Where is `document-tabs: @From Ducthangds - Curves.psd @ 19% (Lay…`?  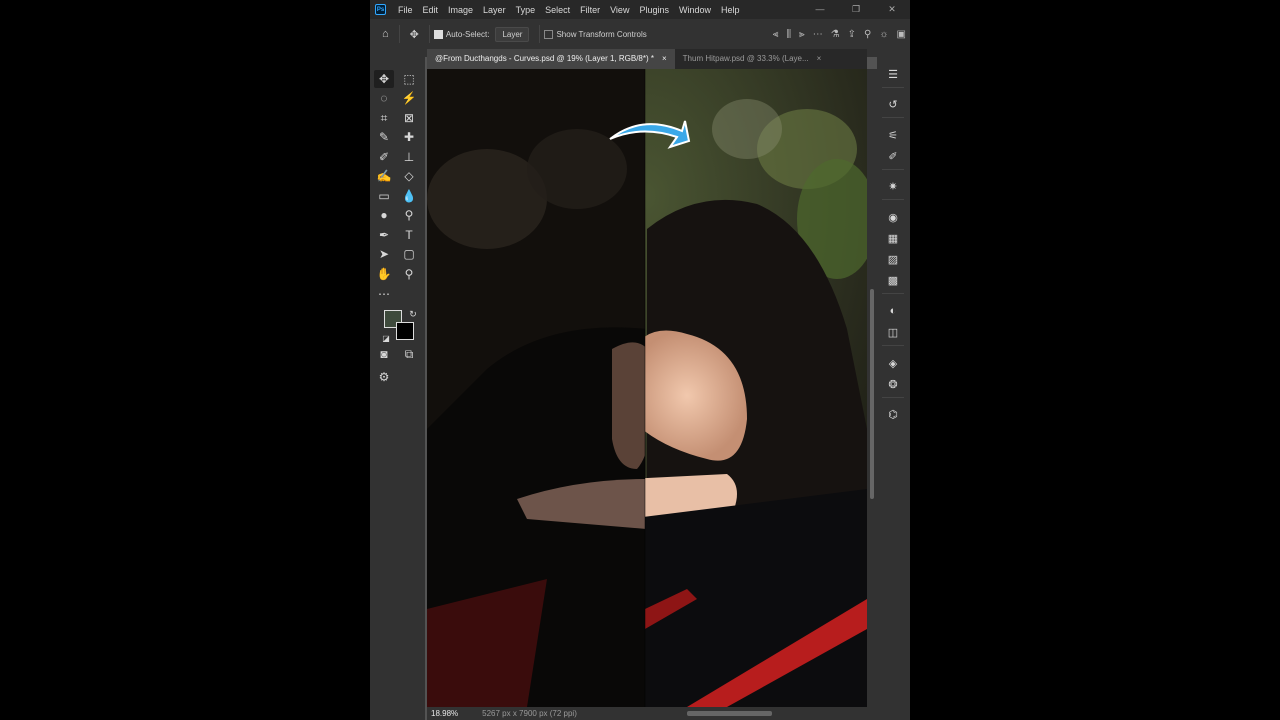
document-tabs: @From Ducthangds - Curves.psd @ 19% (Lay… is located at coordinates (647, 59).